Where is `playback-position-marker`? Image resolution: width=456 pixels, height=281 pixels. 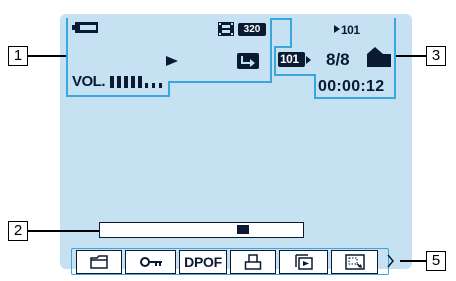 playback-position-marker is located at coordinates (243, 229).